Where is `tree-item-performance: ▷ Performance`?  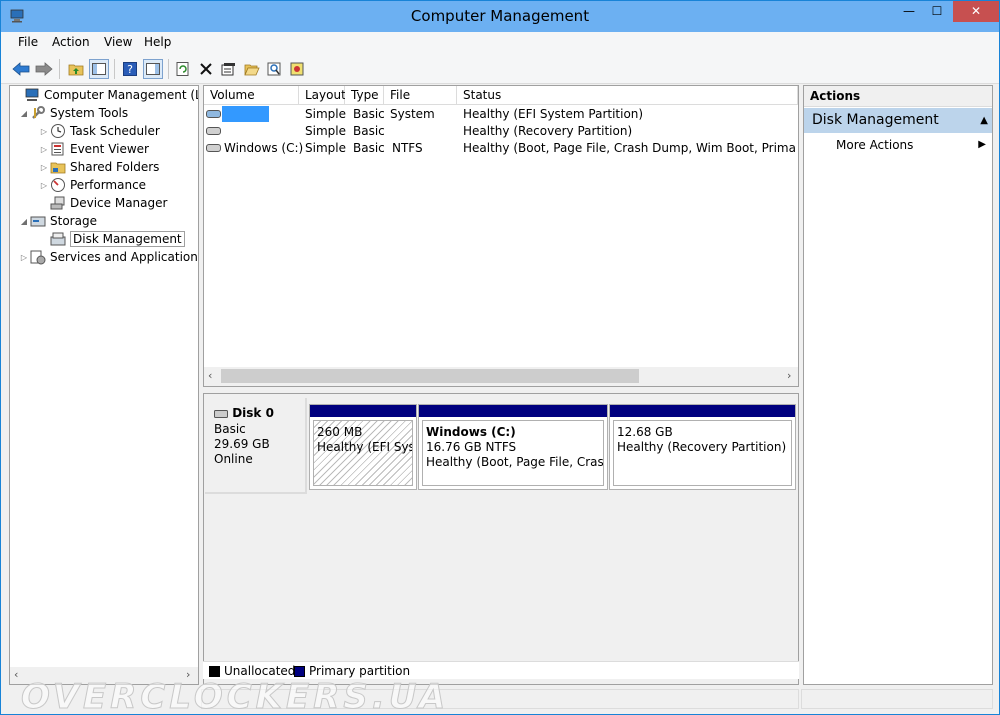 tree-item-performance: ▷ Performance is located at coordinates (92, 185).